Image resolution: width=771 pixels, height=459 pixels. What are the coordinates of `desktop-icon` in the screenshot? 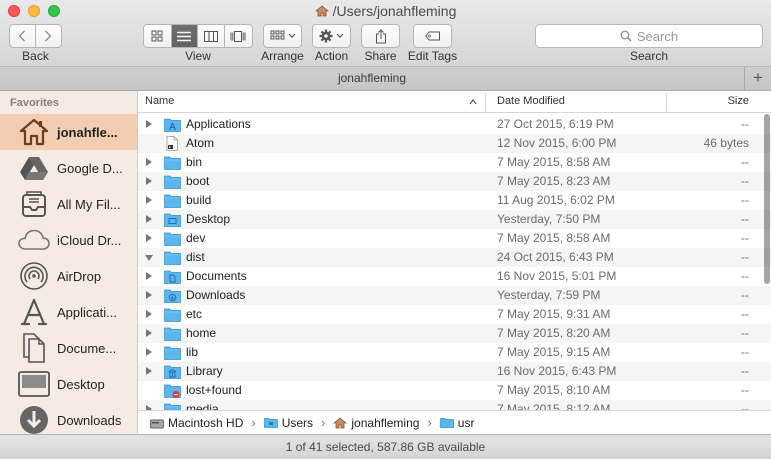 It's located at (34, 384).